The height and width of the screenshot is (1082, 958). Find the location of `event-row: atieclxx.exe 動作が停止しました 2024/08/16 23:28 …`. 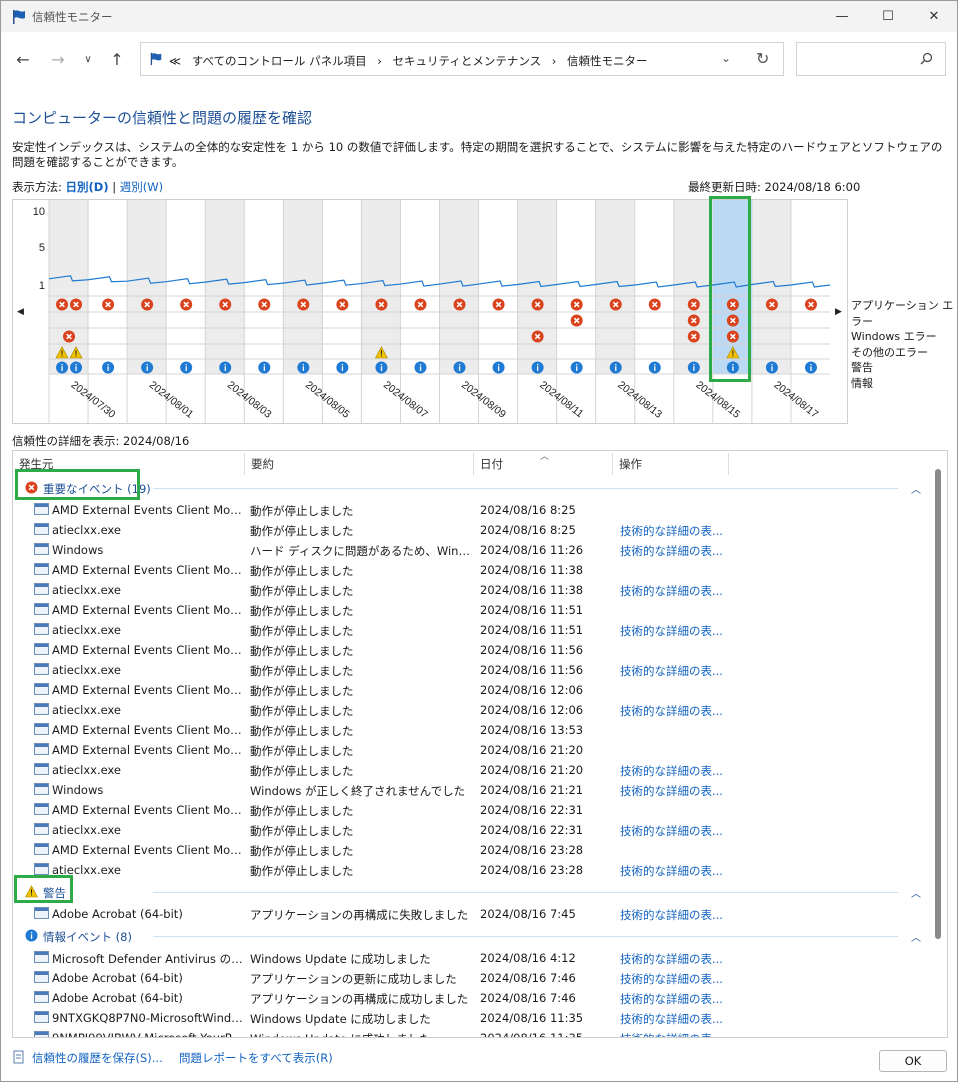

event-row: atieclxx.exe 動作が停止しました 2024/08/16 23:28 … is located at coordinates (473, 869).